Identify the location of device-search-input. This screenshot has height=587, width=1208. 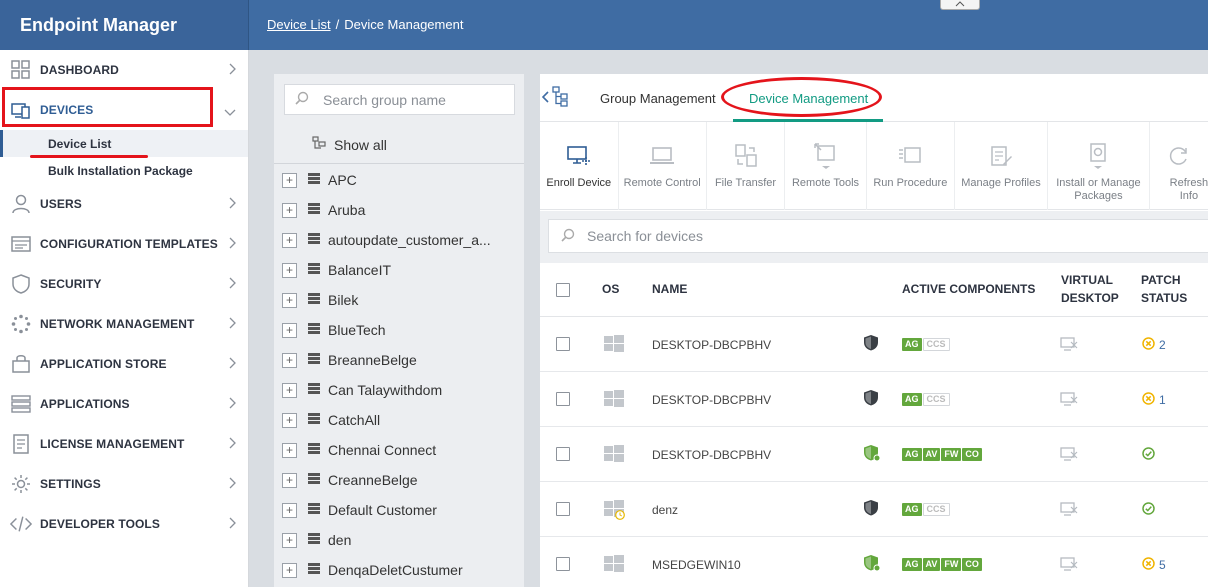
(787, 236).